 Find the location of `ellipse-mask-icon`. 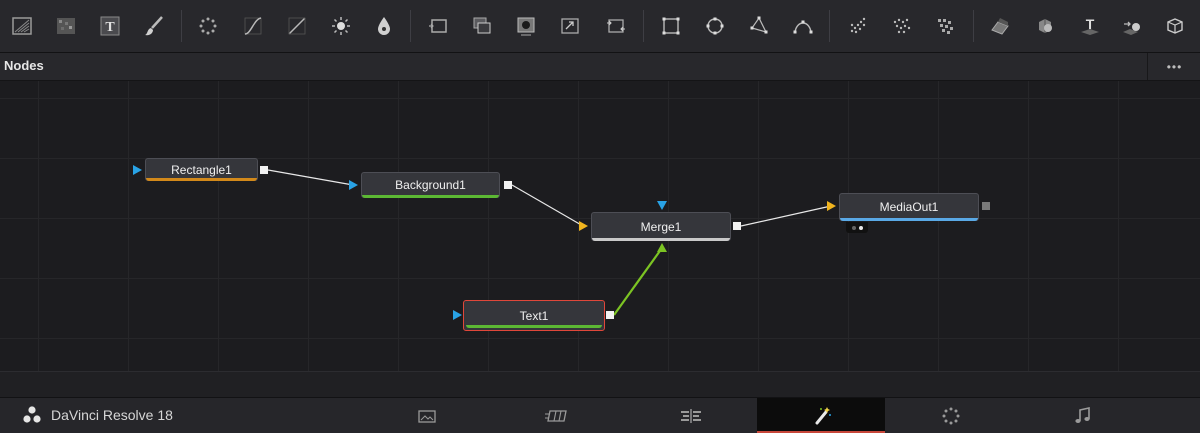

ellipse-mask-icon is located at coordinates (715, 26).